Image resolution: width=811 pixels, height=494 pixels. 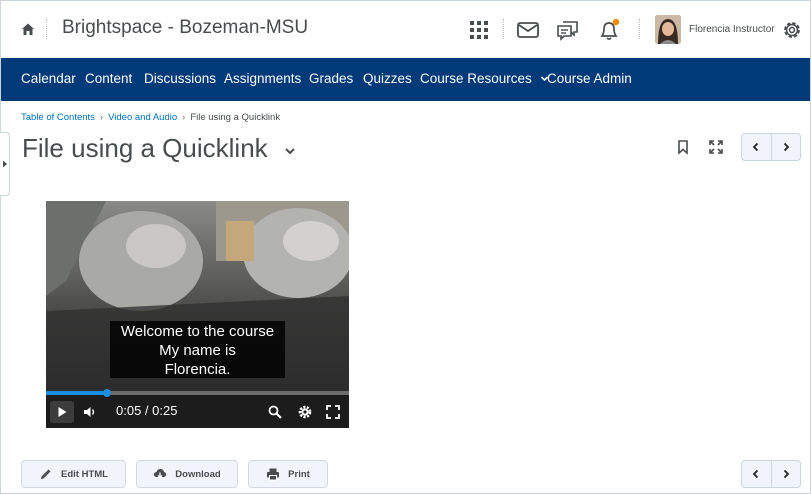 What do you see at coordinates (275, 412) in the screenshot?
I see `search-icon` at bounding box center [275, 412].